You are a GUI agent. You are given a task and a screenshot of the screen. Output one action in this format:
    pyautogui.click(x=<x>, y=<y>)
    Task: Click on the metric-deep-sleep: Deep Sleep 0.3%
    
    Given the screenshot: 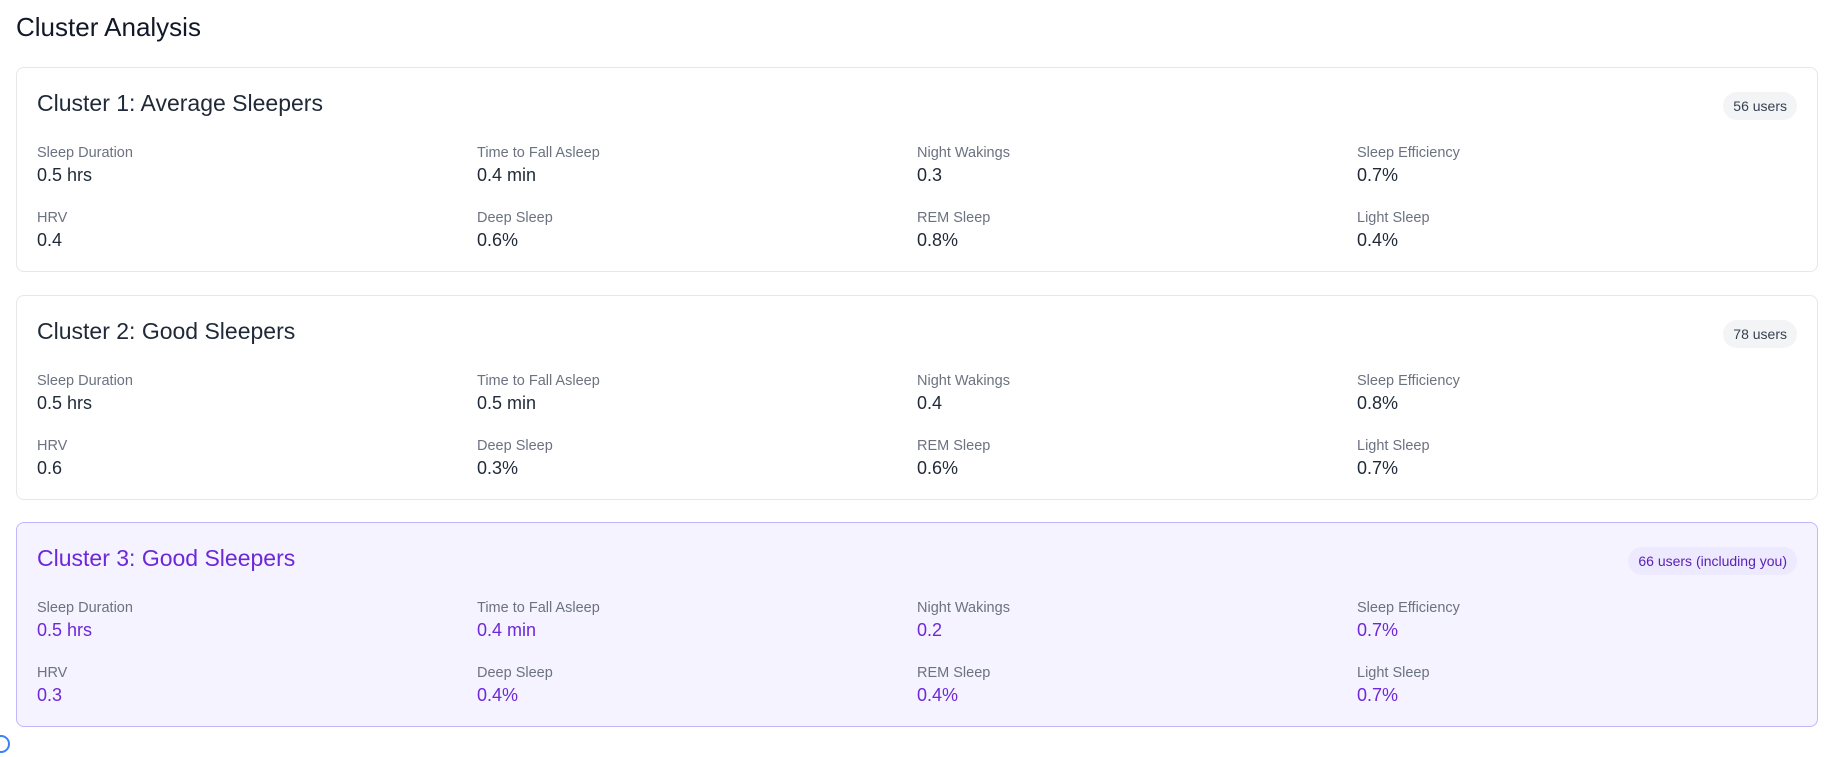 What is the action you would take?
    pyautogui.click(x=697, y=469)
    